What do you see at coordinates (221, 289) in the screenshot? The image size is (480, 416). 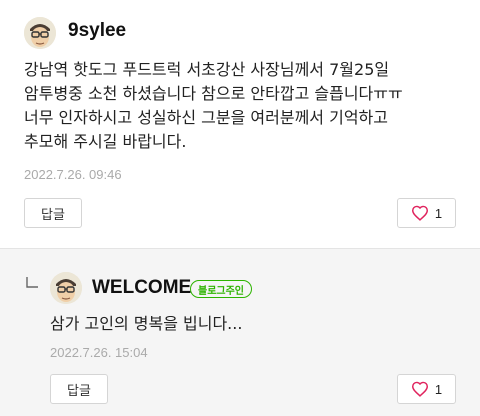 I see `blog-owner-badge: 블로그주인` at bounding box center [221, 289].